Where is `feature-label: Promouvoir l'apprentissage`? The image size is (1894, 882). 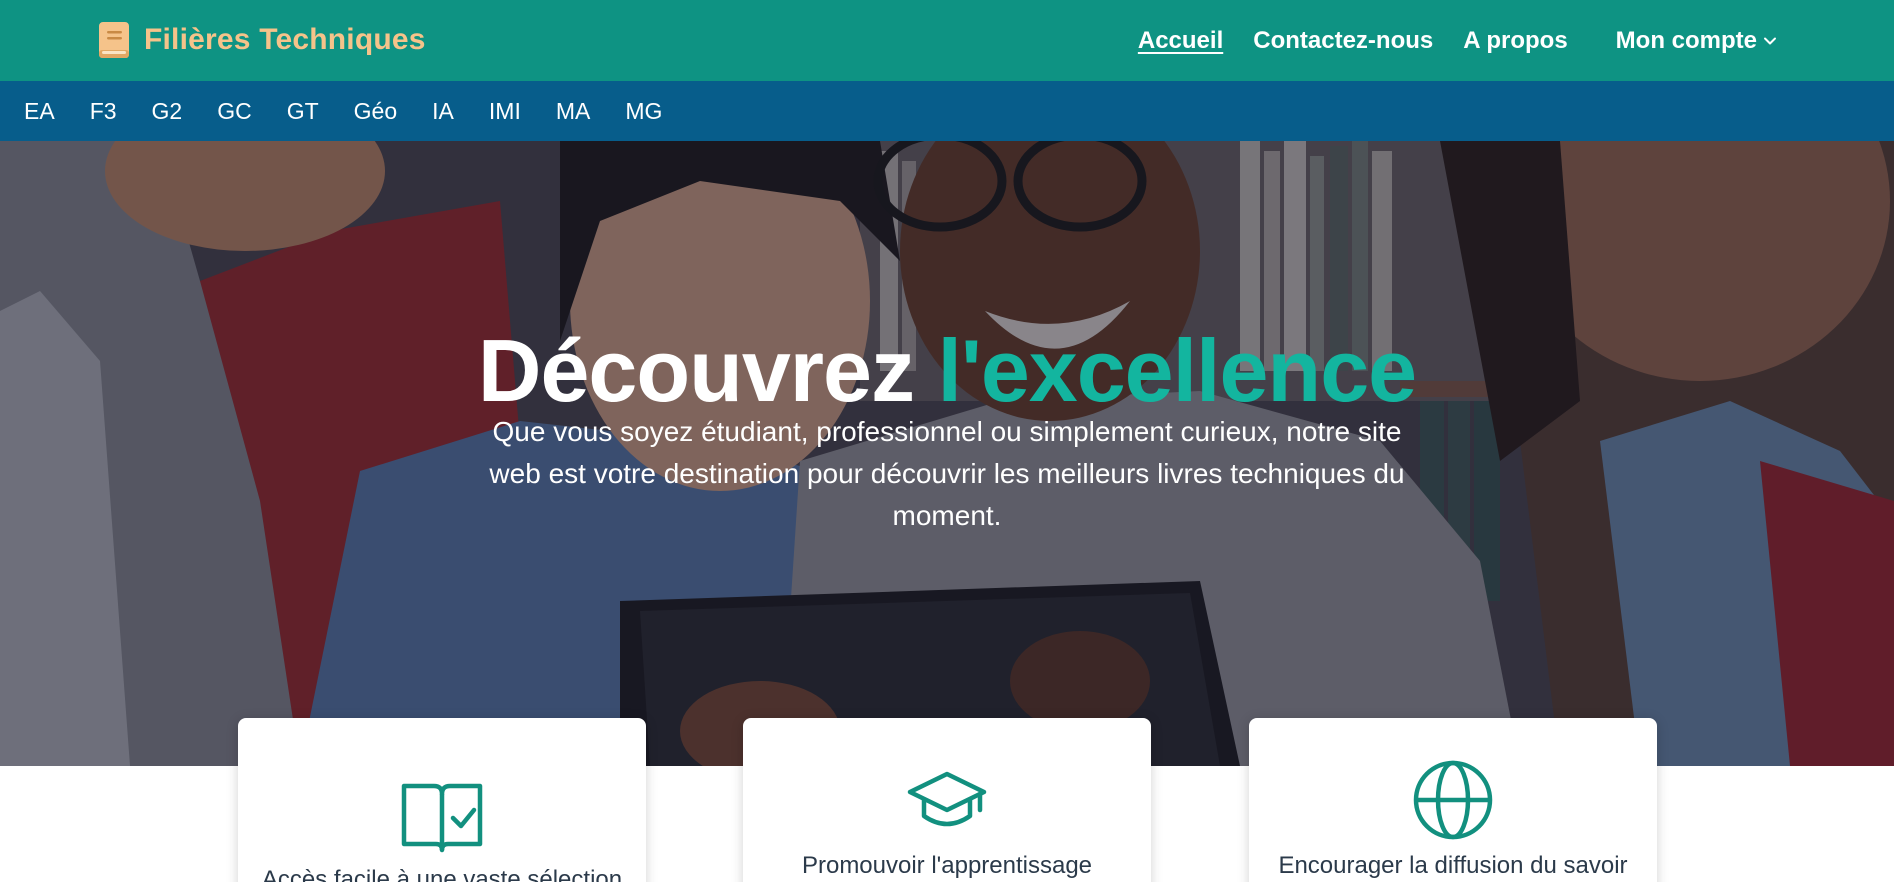
feature-label: Promouvoir l'apprentissage is located at coordinates (947, 865).